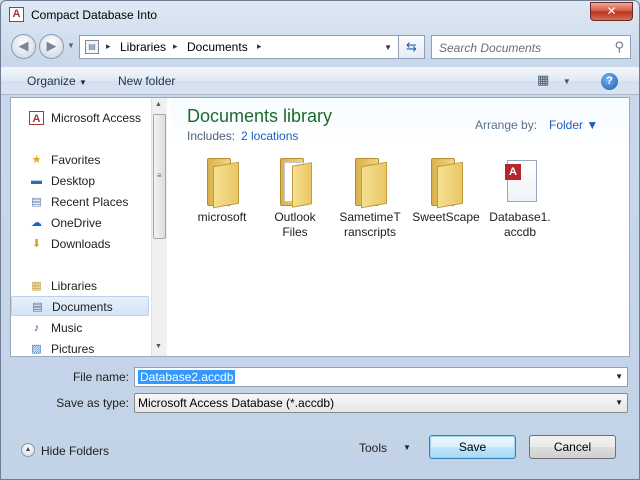 This screenshot has height=480, width=640. Describe the element at coordinates (51, 81) in the screenshot. I see `organize-label: Organize` at that location.